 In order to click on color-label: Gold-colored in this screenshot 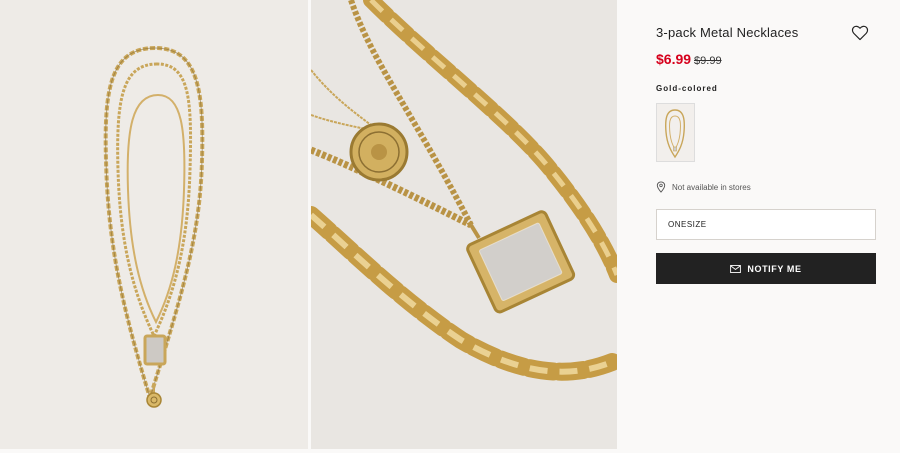, I will do `click(687, 88)`.